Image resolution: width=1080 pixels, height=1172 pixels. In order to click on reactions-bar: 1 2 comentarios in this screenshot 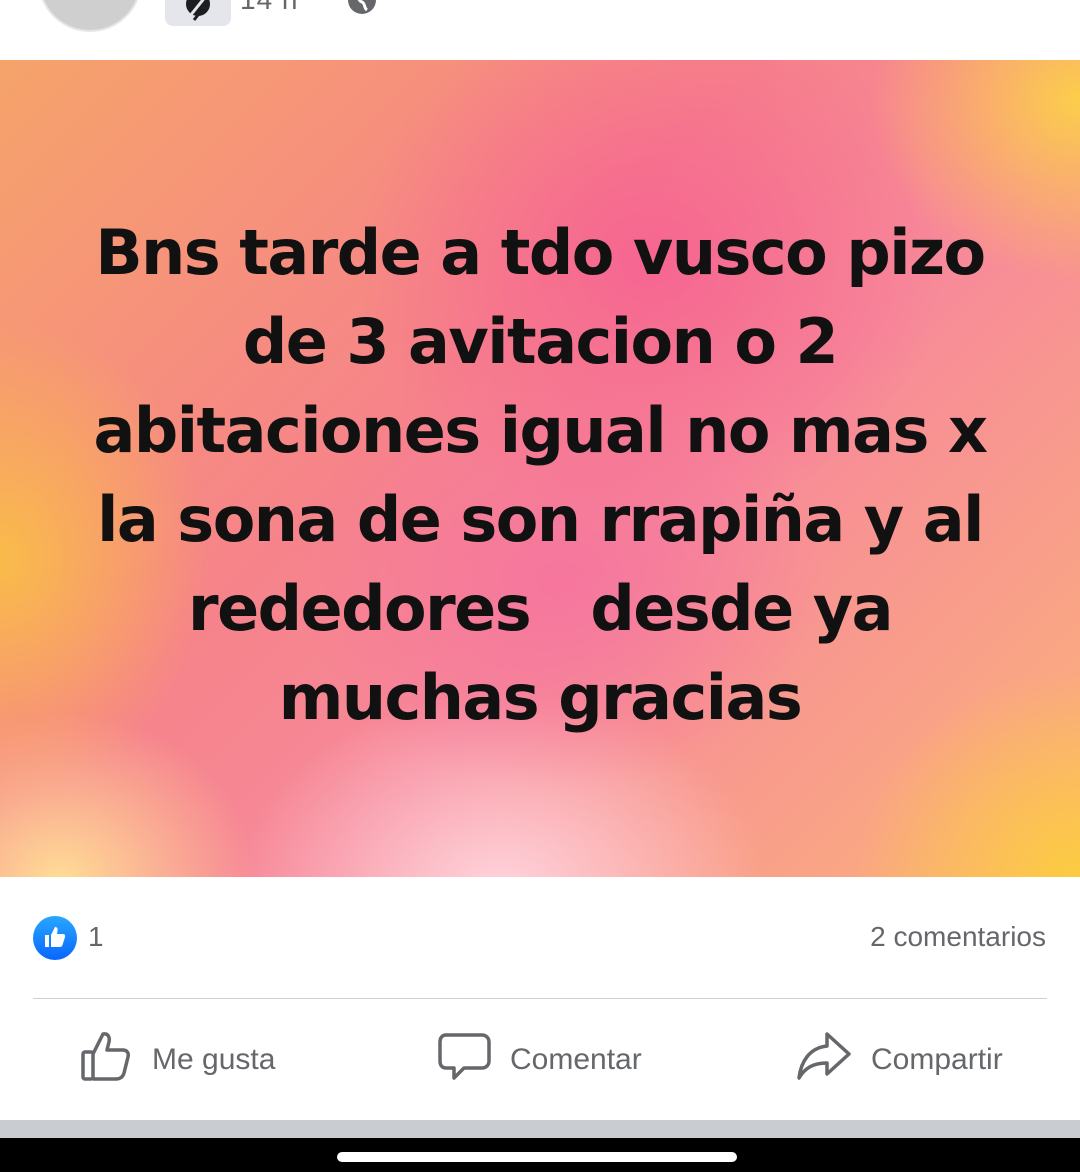, I will do `click(540, 938)`.